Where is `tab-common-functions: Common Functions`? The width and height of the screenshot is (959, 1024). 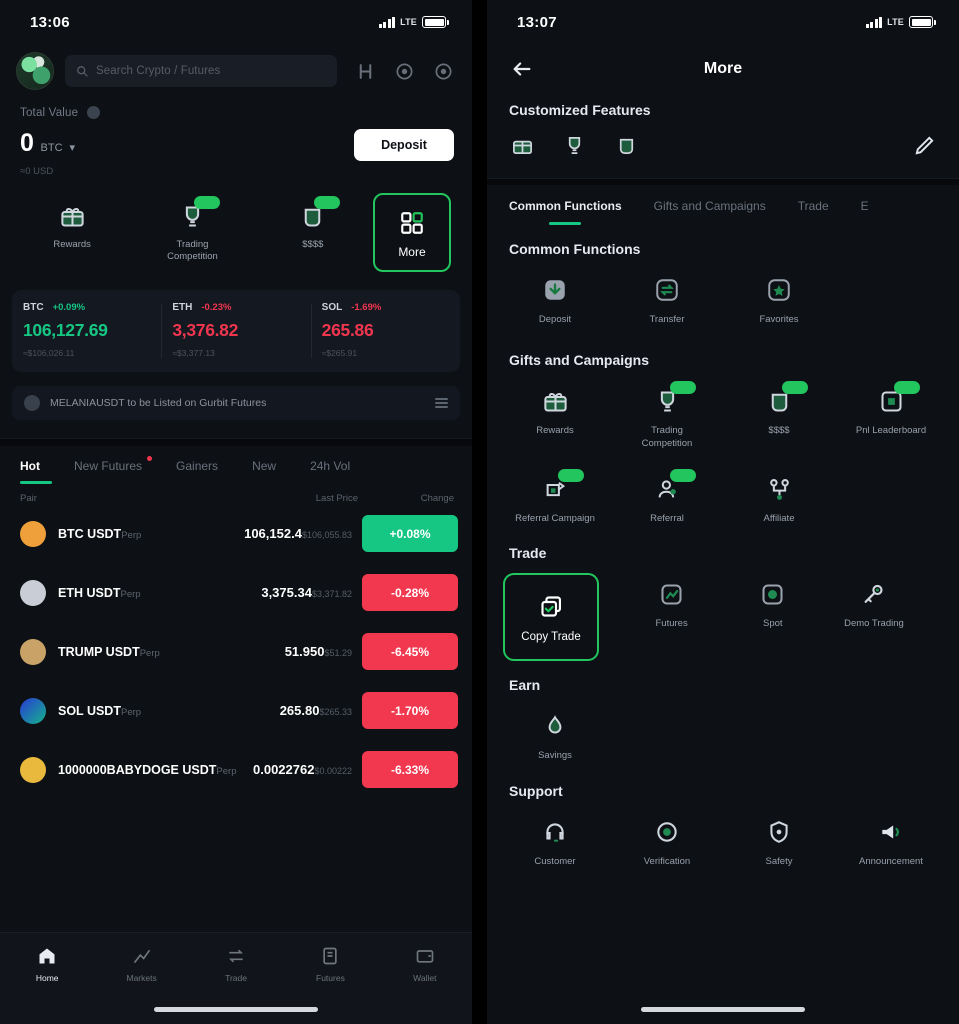
tab-common-functions: Common Functions is located at coordinates (581, 206).